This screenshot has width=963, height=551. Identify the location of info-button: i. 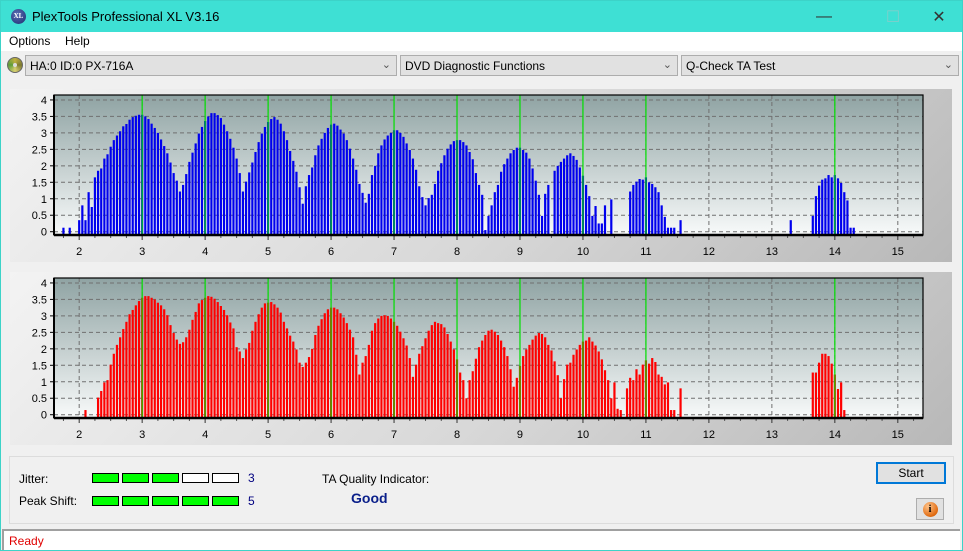
(930, 509).